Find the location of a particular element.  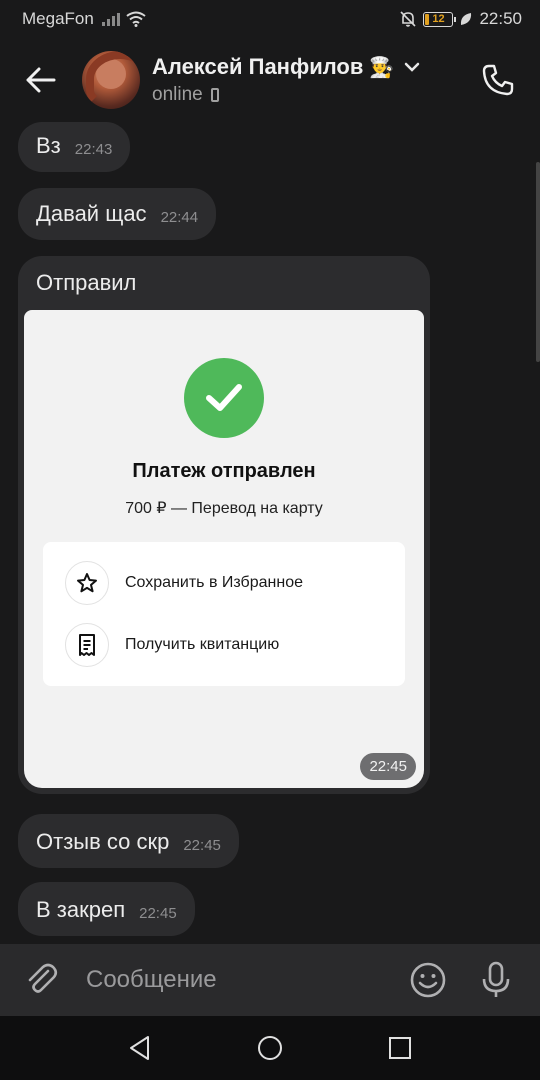

call-button is located at coordinates (498, 80).